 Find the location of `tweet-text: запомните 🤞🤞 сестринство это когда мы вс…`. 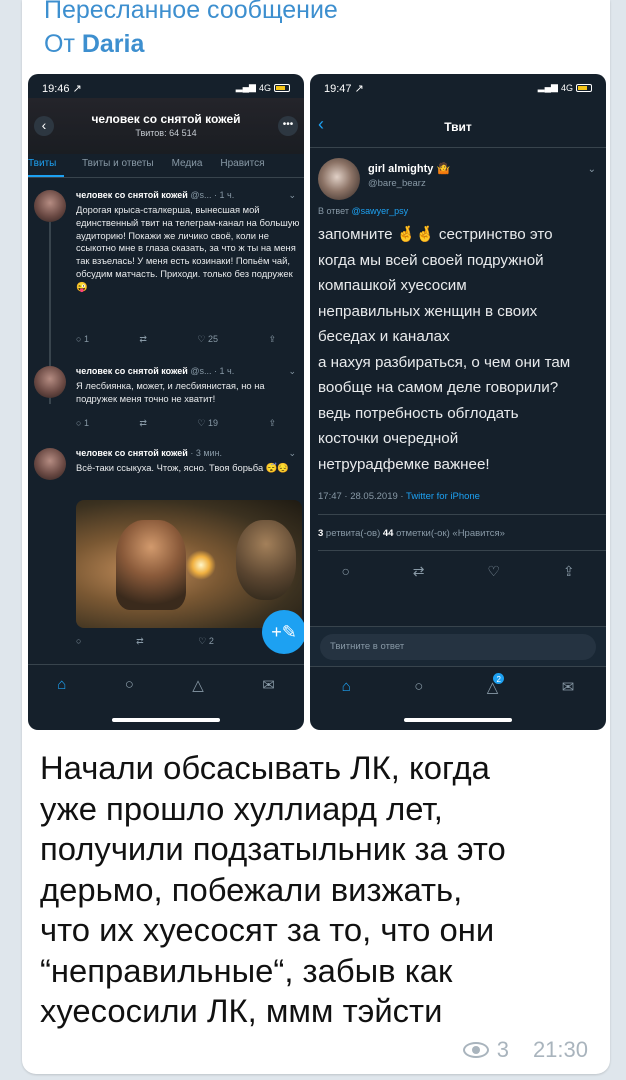

tweet-text: запомните 🤞🤞 сестринство это когда мы вс… is located at coordinates (444, 349).